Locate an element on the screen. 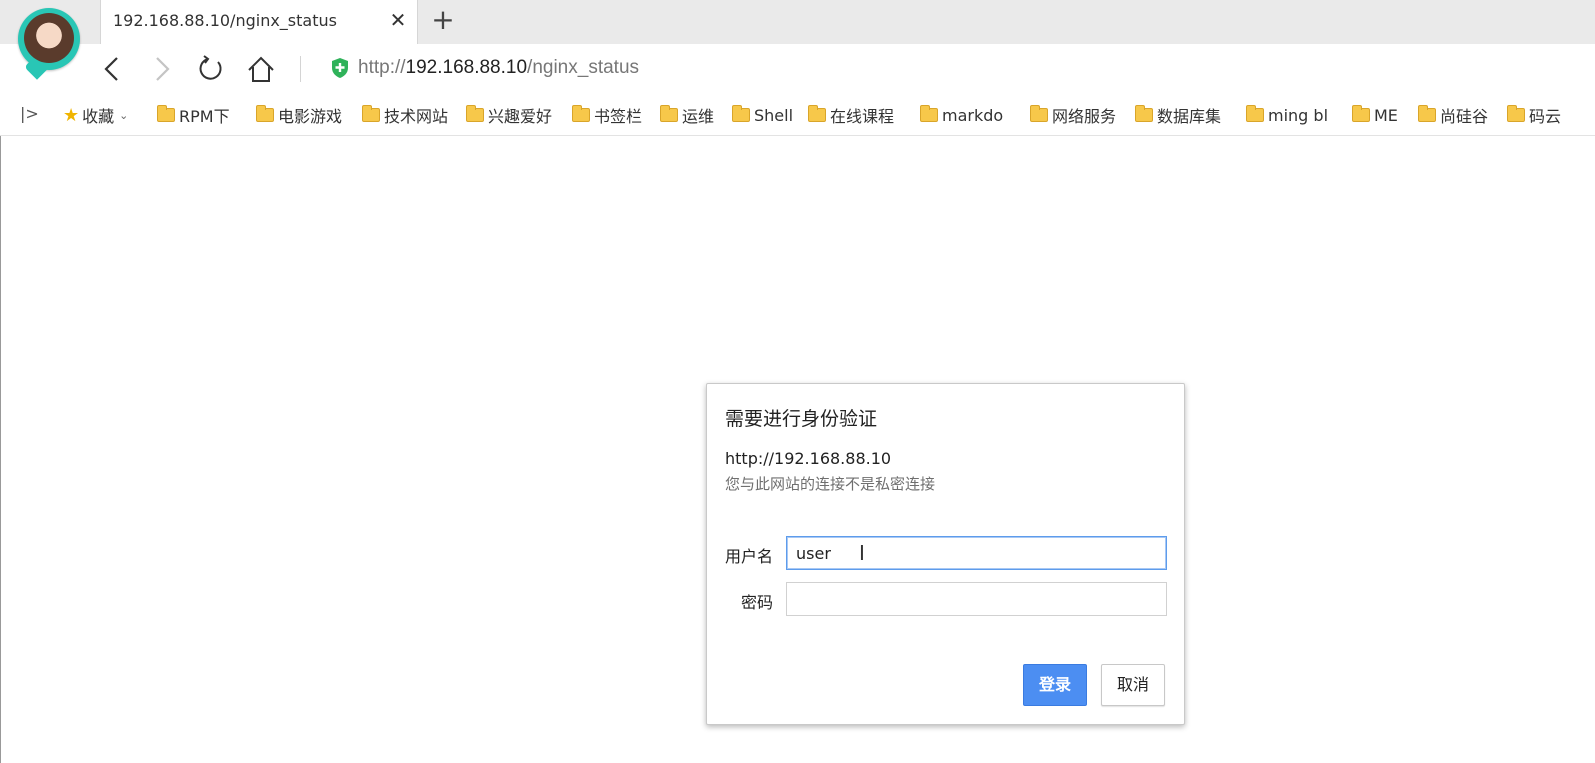  bookmark-folder: 技术网站 is located at coordinates (405, 115).